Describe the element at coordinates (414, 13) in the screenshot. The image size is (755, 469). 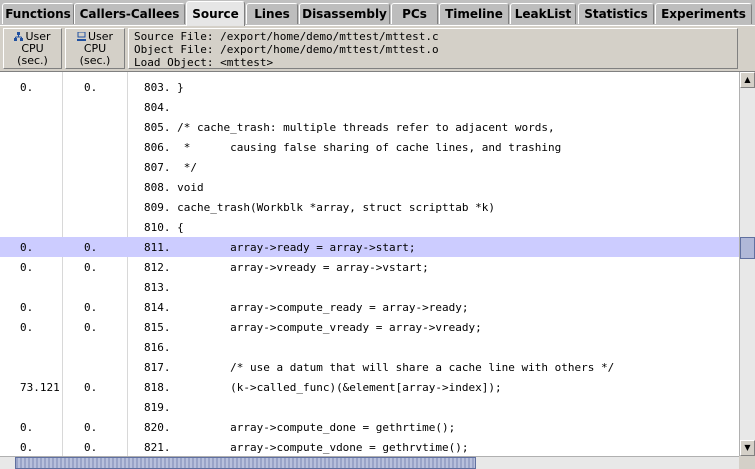
I see `tab-pcs: PCs` at that location.